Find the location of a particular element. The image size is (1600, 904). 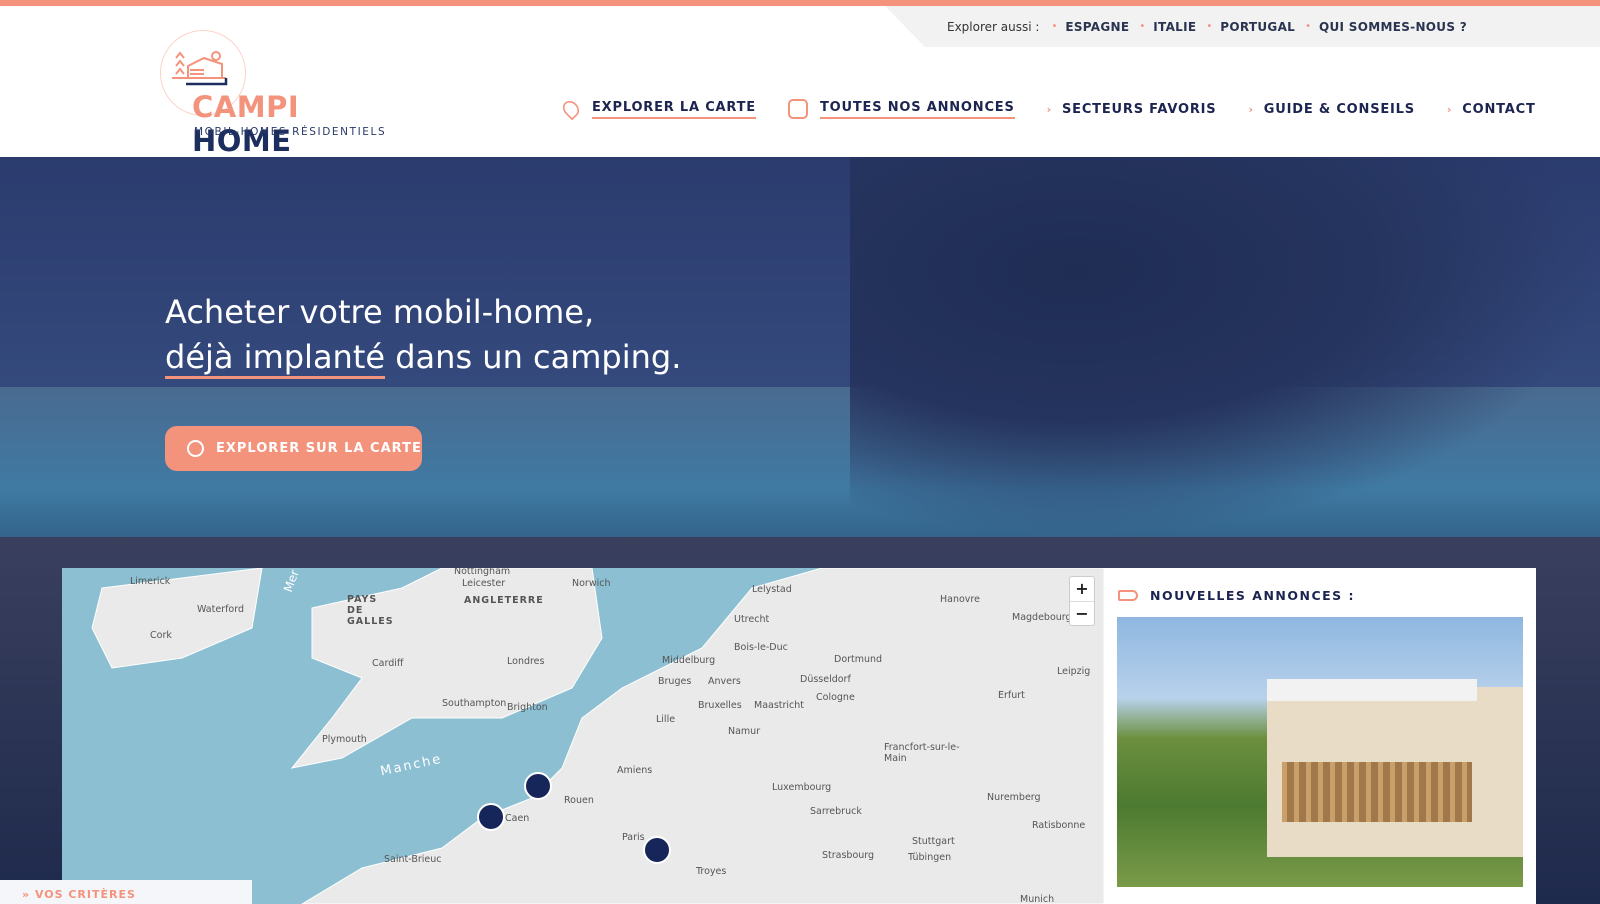

map-label: Leipzig is located at coordinates (1074, 671).